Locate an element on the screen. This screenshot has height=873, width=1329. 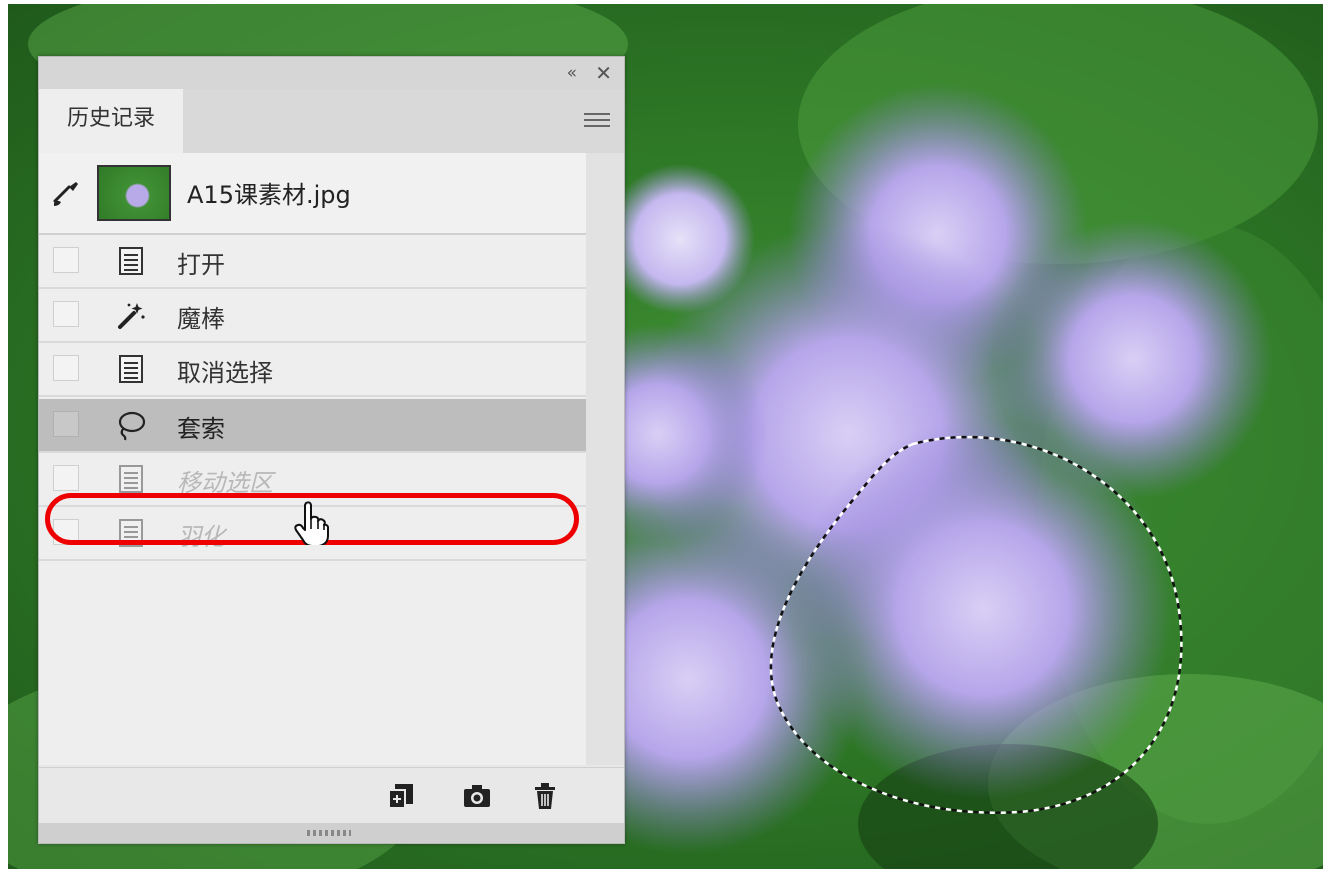
hand-pointer-cursor-icon is located at coordinates (311, 523).